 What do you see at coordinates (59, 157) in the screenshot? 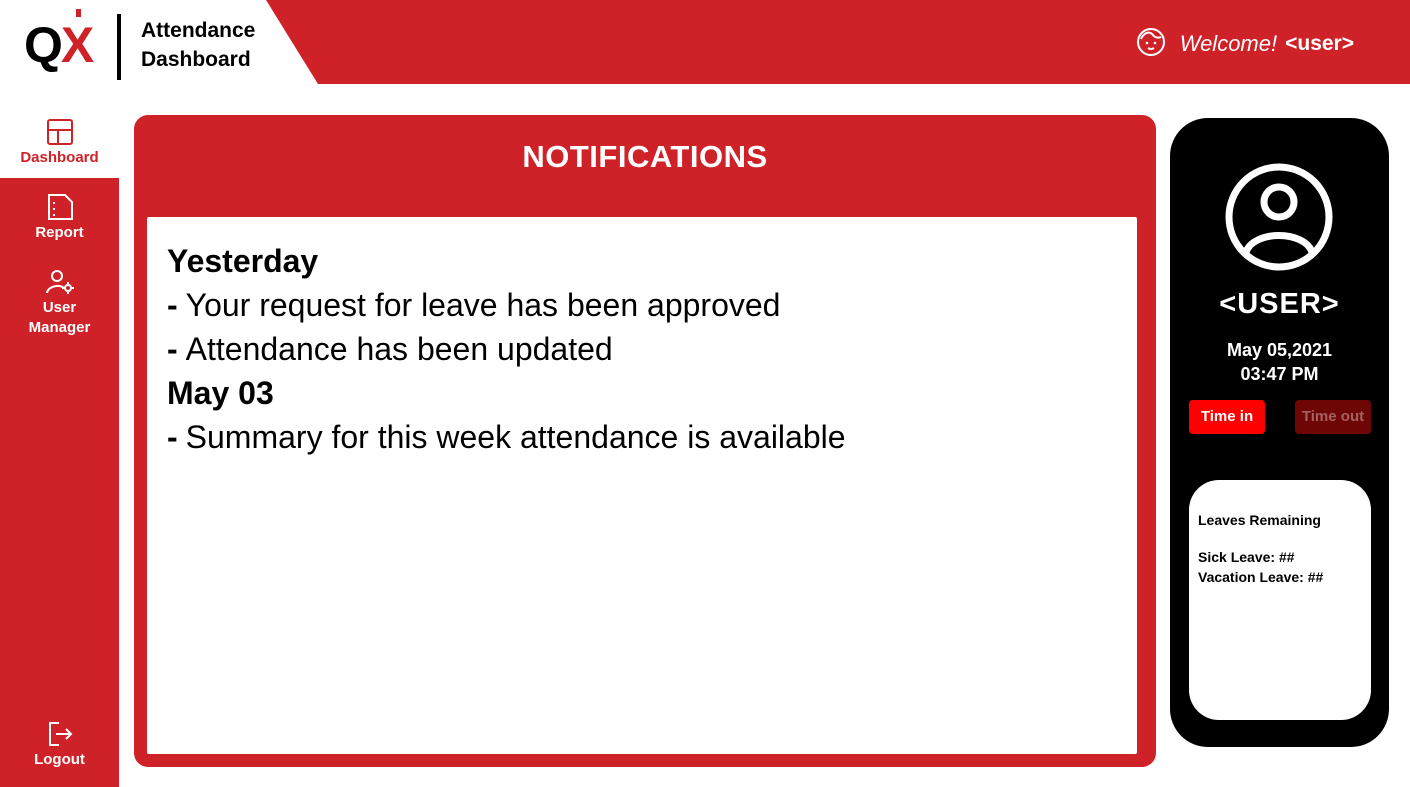
I see `sidebar-item-label: Dashboard` at bounding box center [59, 157].